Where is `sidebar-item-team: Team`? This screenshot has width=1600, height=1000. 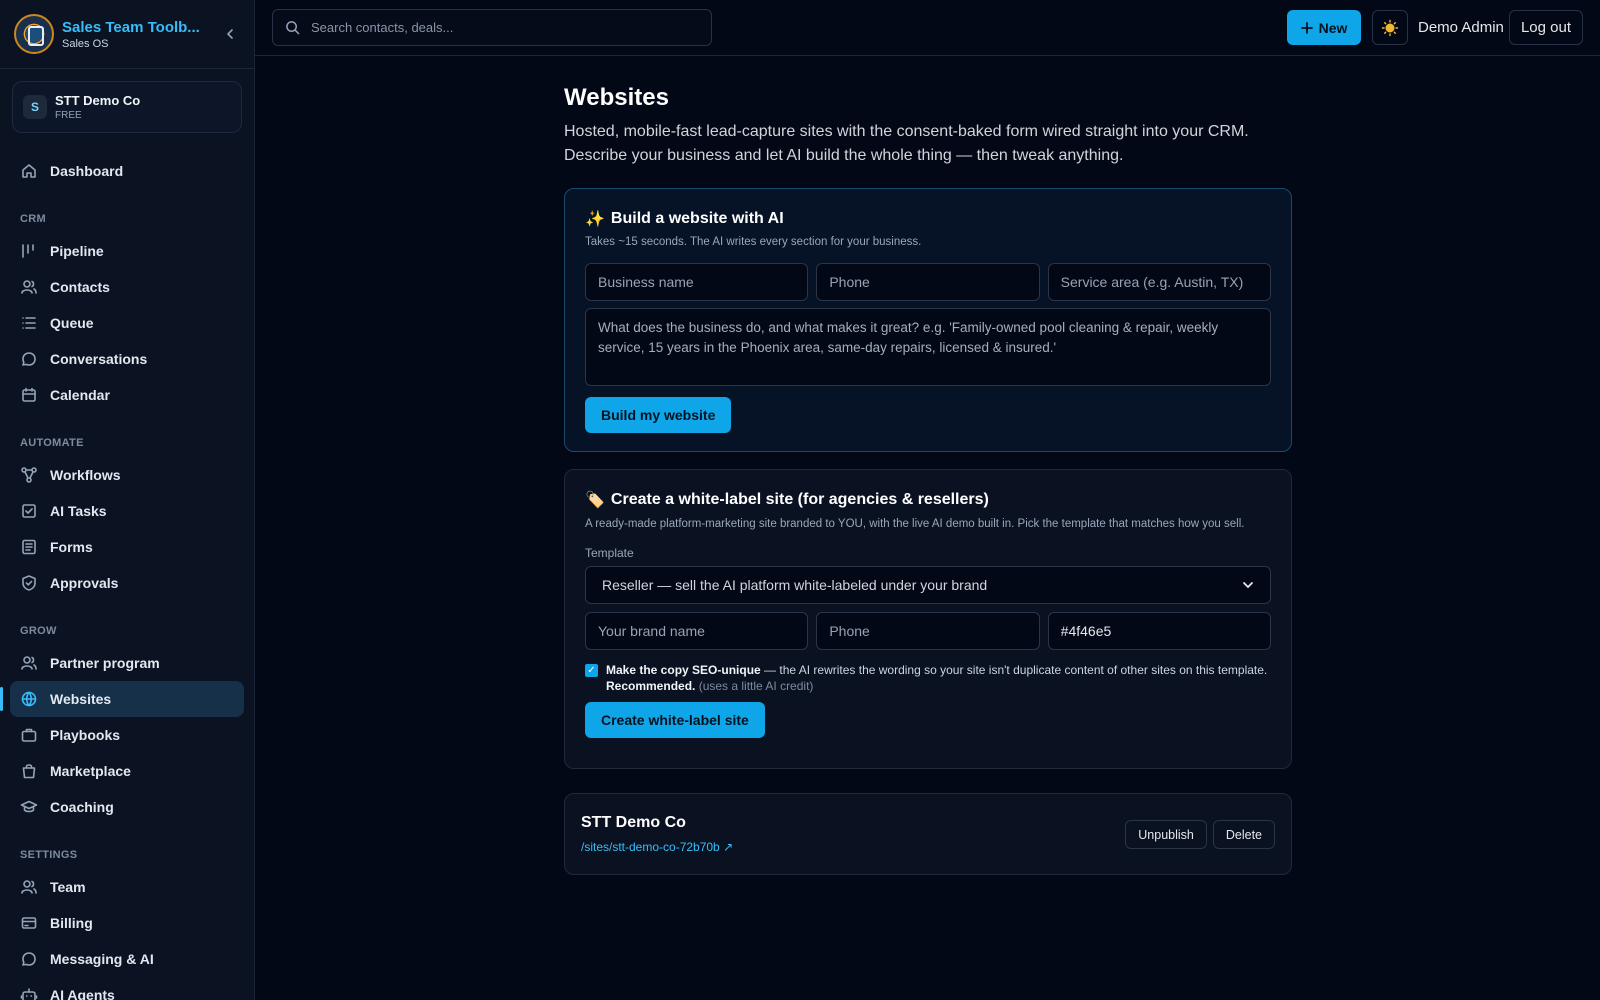 sidebar-item-team: Team is located at coordinates (122, 887).